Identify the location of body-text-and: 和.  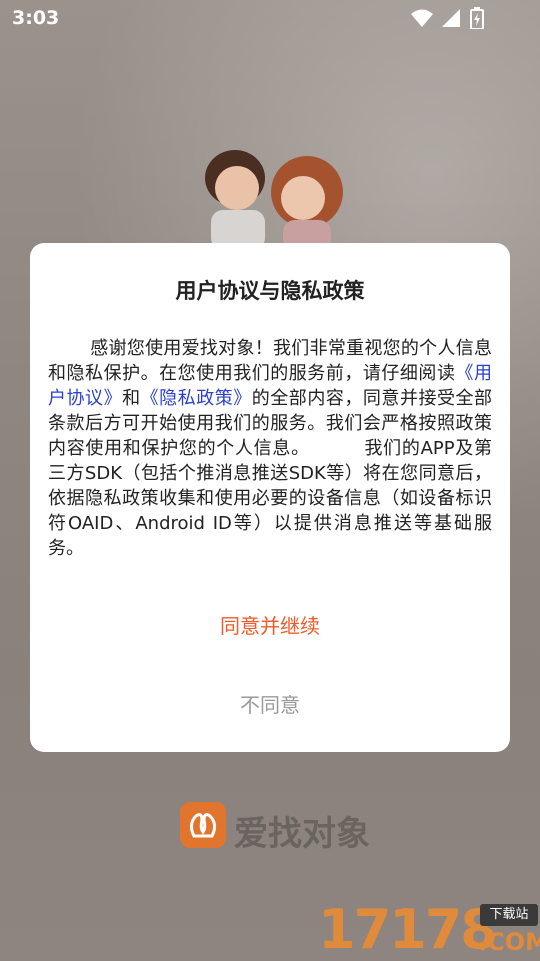
(131, 398).